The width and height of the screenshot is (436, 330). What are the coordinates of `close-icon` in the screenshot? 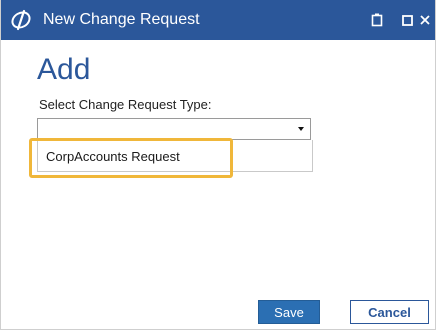 It's located at (427, 20).